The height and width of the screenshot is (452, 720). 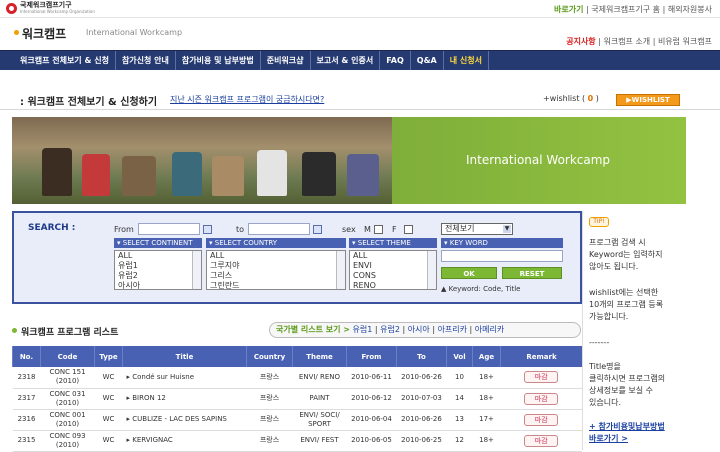 I want to click on region-link: 유럽1, so click(x=363, y=329).